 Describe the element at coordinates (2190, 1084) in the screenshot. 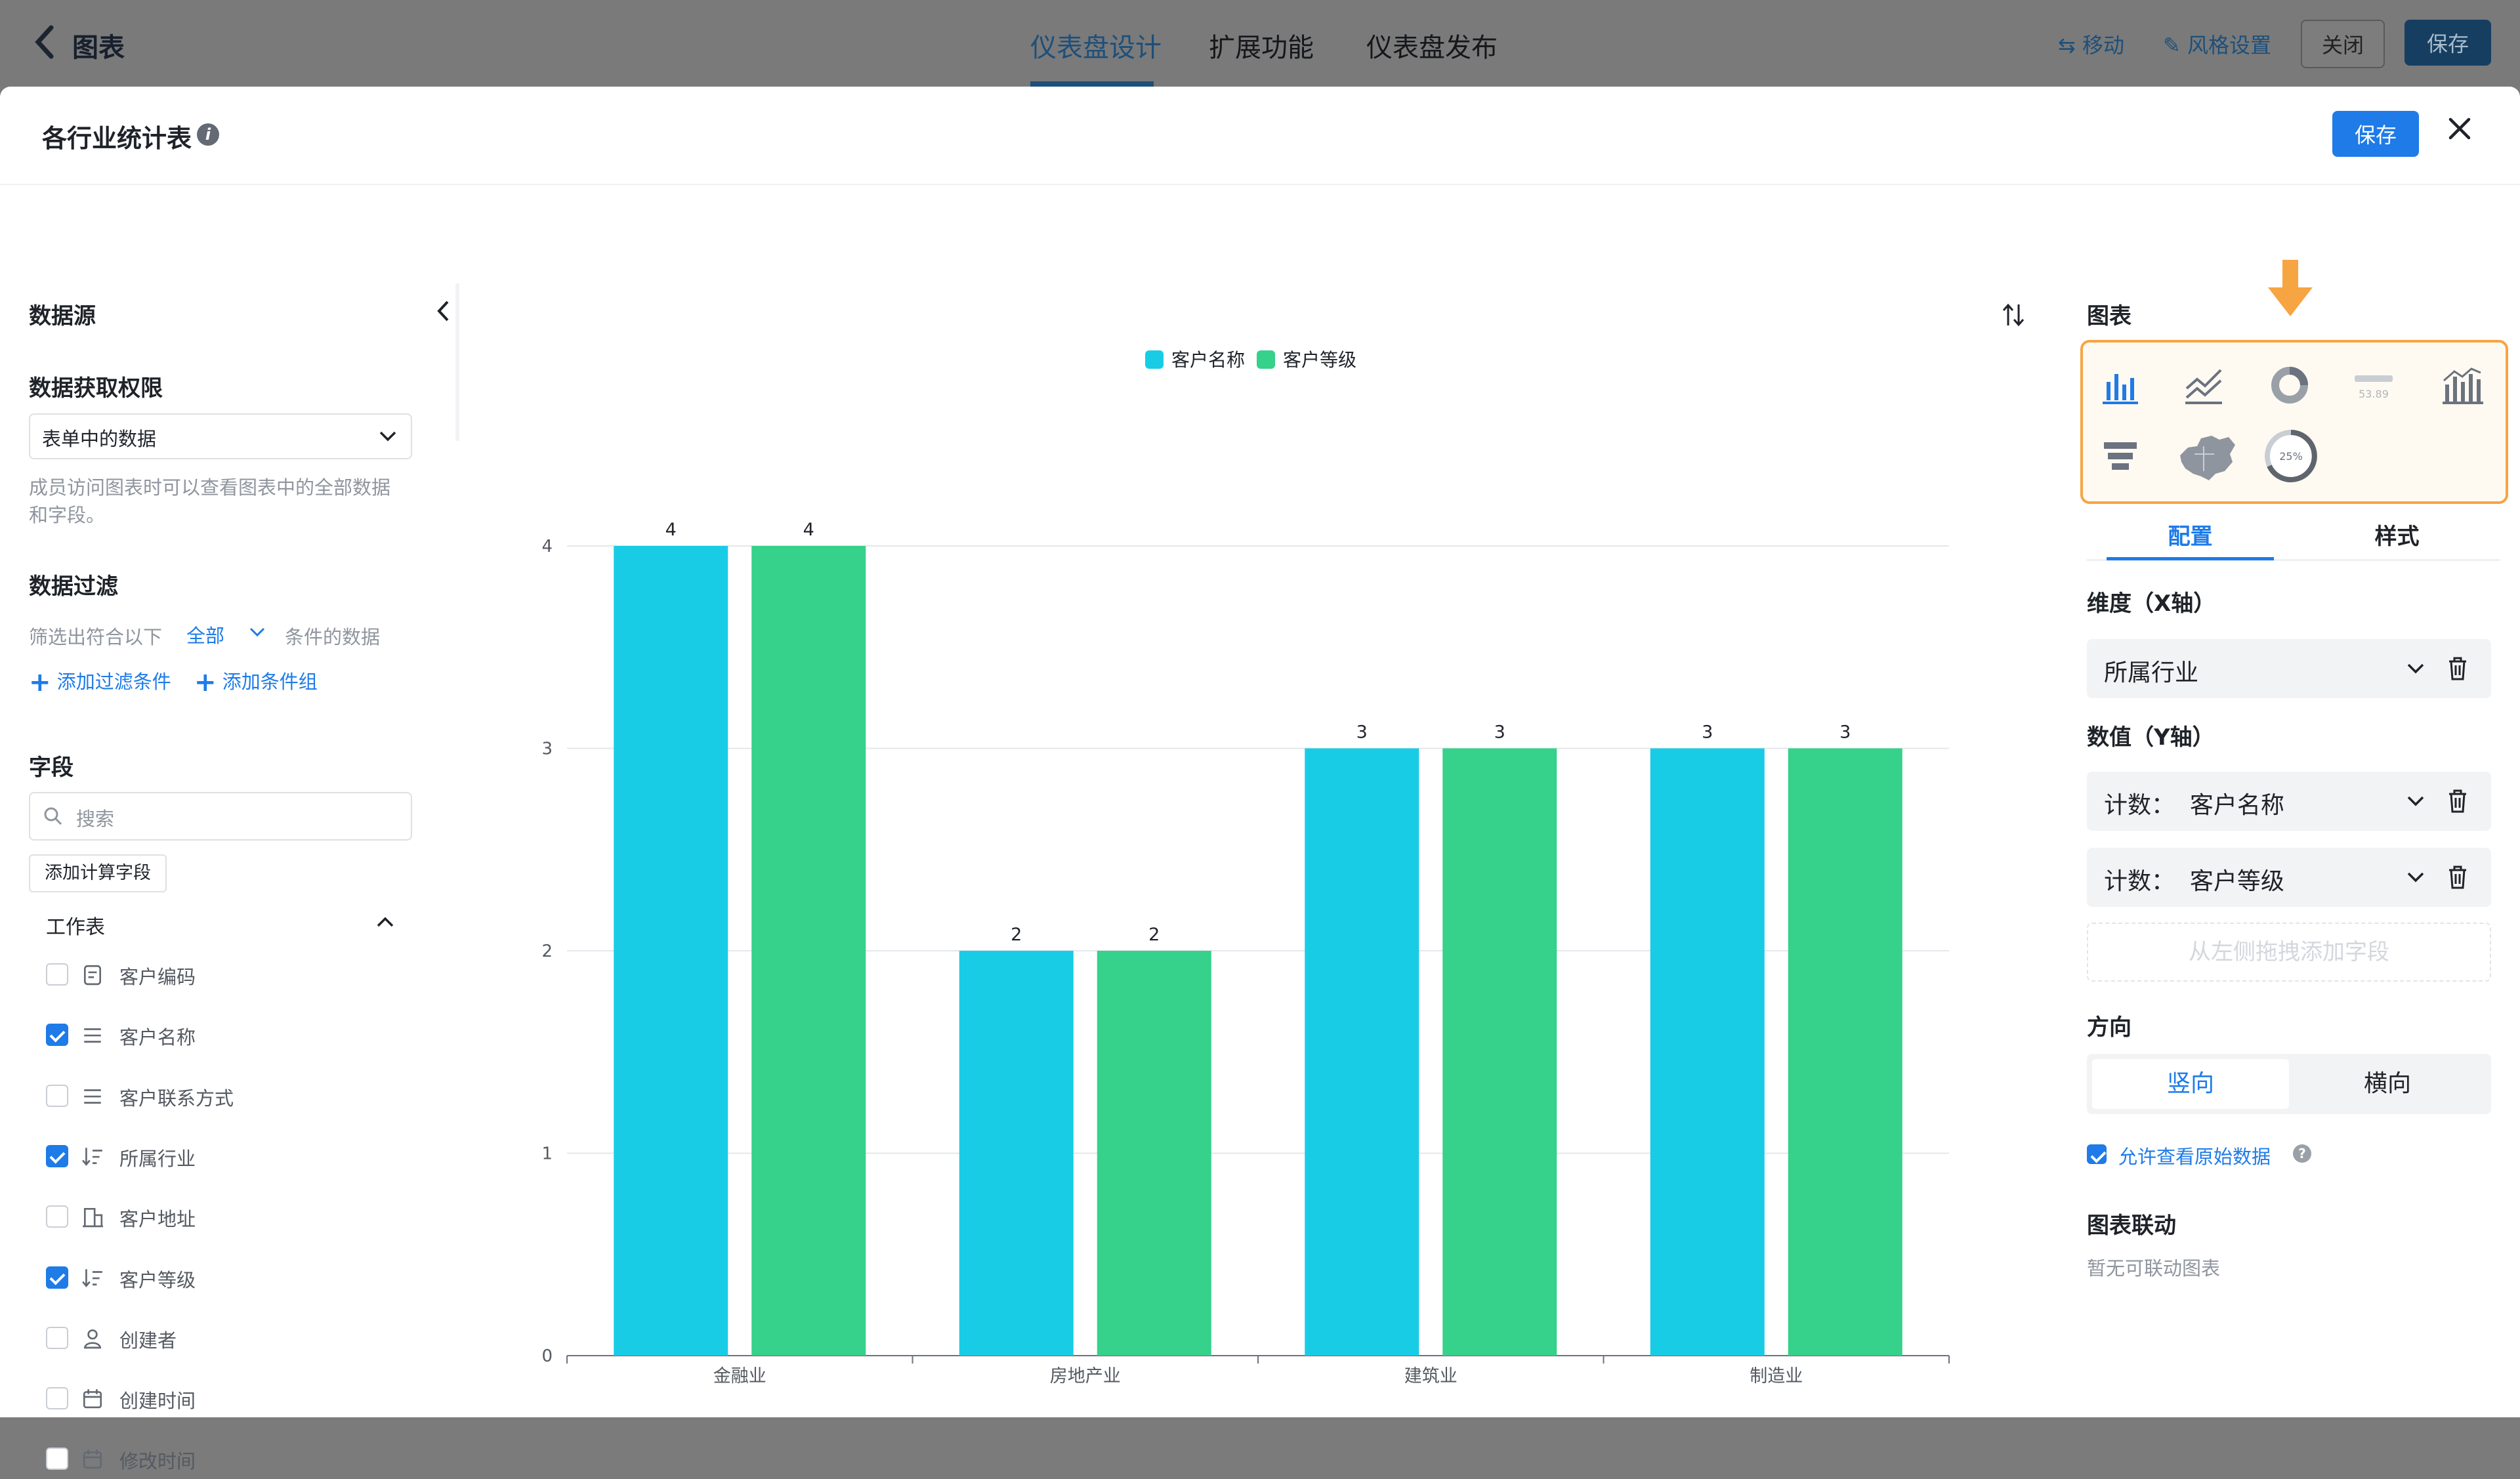

I see `direction-vertical-option: 竖向` at that location.